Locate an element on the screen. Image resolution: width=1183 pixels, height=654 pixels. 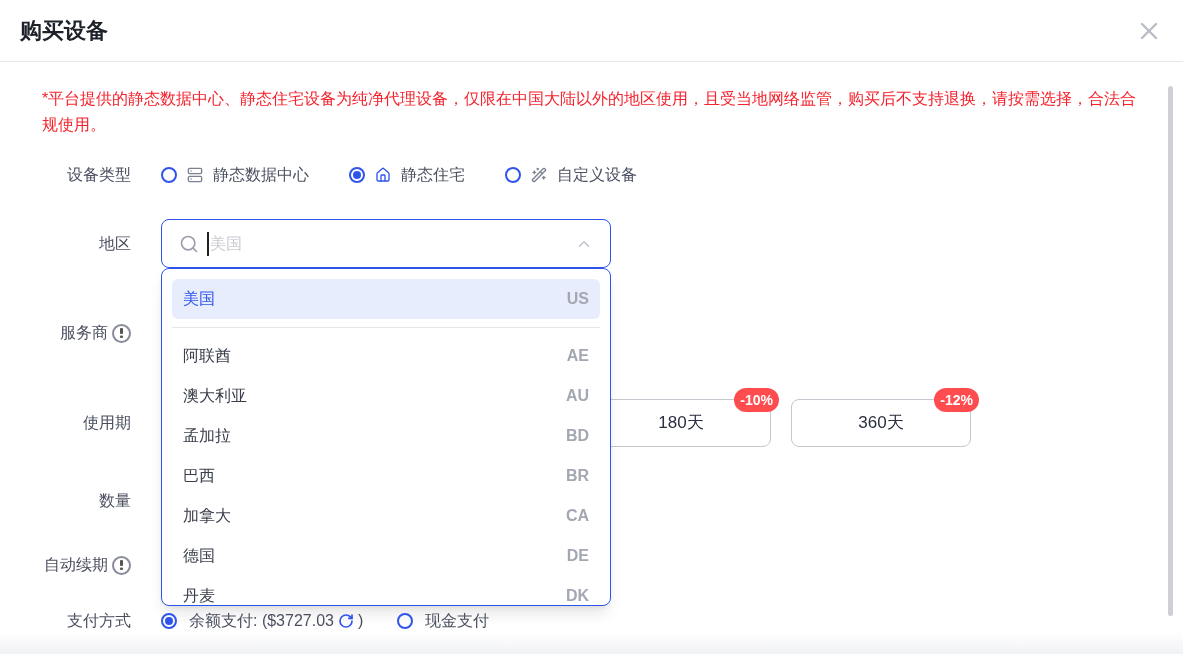
option-label: 静态数据中心 is located at coordinates (261, 175).